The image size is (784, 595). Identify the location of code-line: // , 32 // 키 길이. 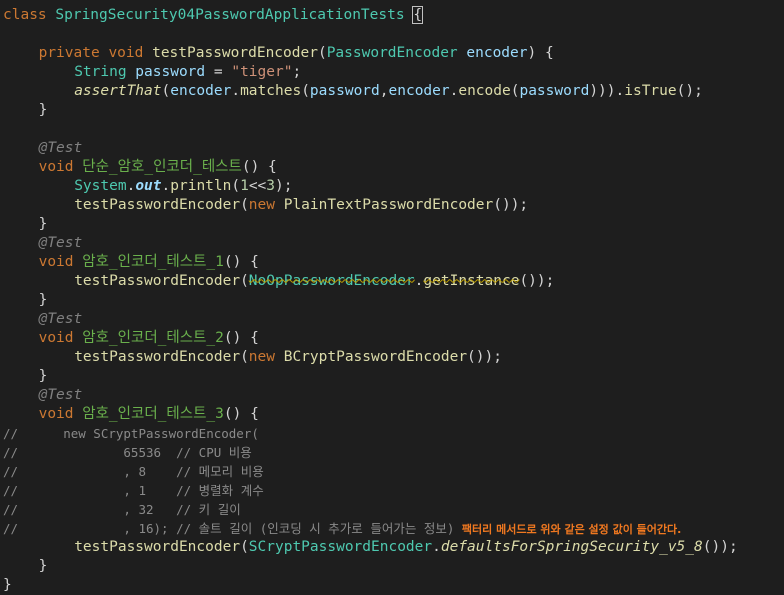
(122, 509).